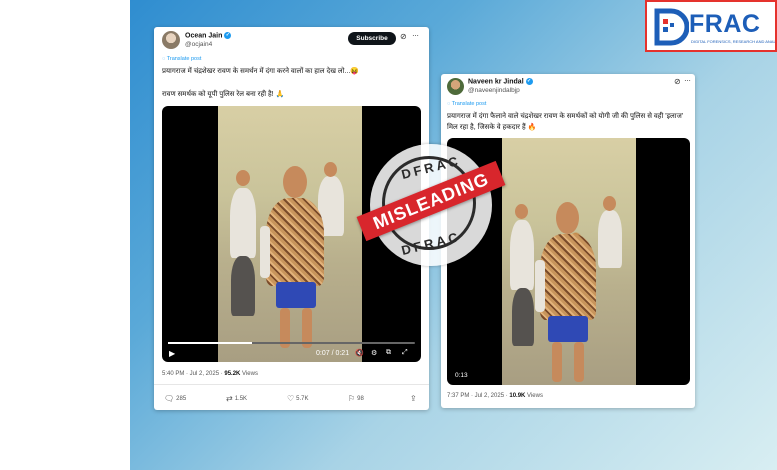 The width and height of the screenshot is (777, 470). I want to click on timestamp: 5:40 PM · Jul 2, 2025 ·, so click(193, 374).